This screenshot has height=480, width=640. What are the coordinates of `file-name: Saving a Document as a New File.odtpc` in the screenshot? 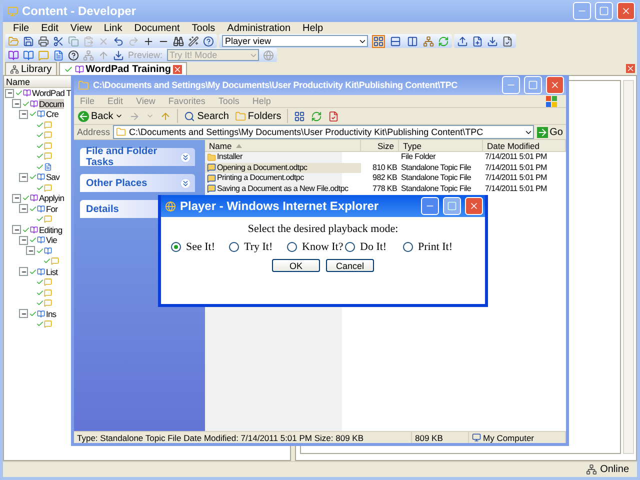 It's located at (283, 189).